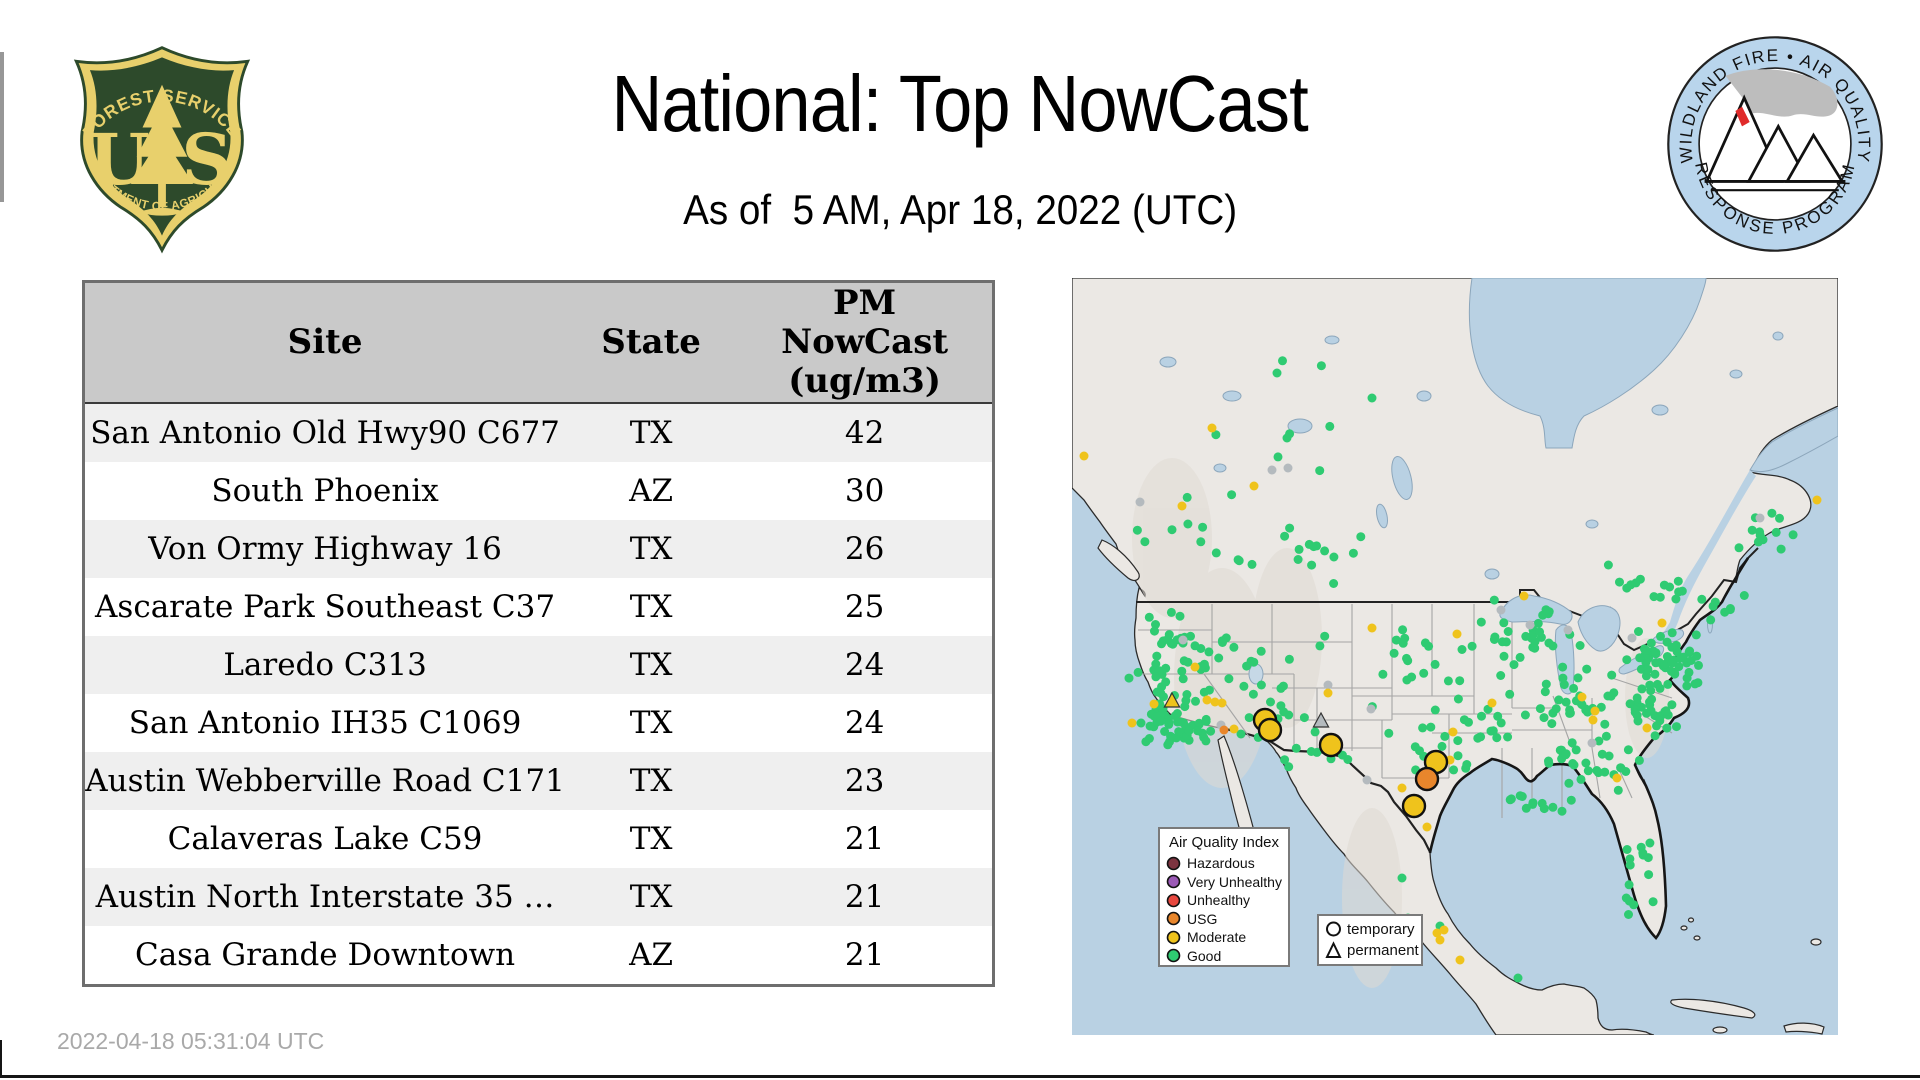  What do you see at coordinates (538, 491) in the screenshot?
I see `table-row: South Phoenix AZ 30` at bounding box center [538, 491].